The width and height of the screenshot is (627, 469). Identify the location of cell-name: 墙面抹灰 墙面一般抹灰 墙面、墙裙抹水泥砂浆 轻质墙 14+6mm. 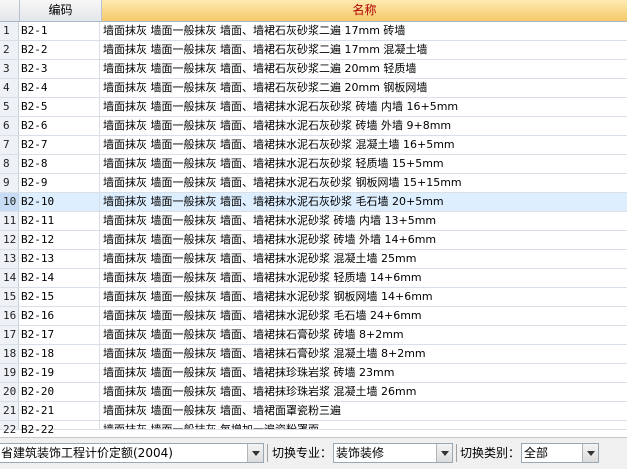
(363, 278).